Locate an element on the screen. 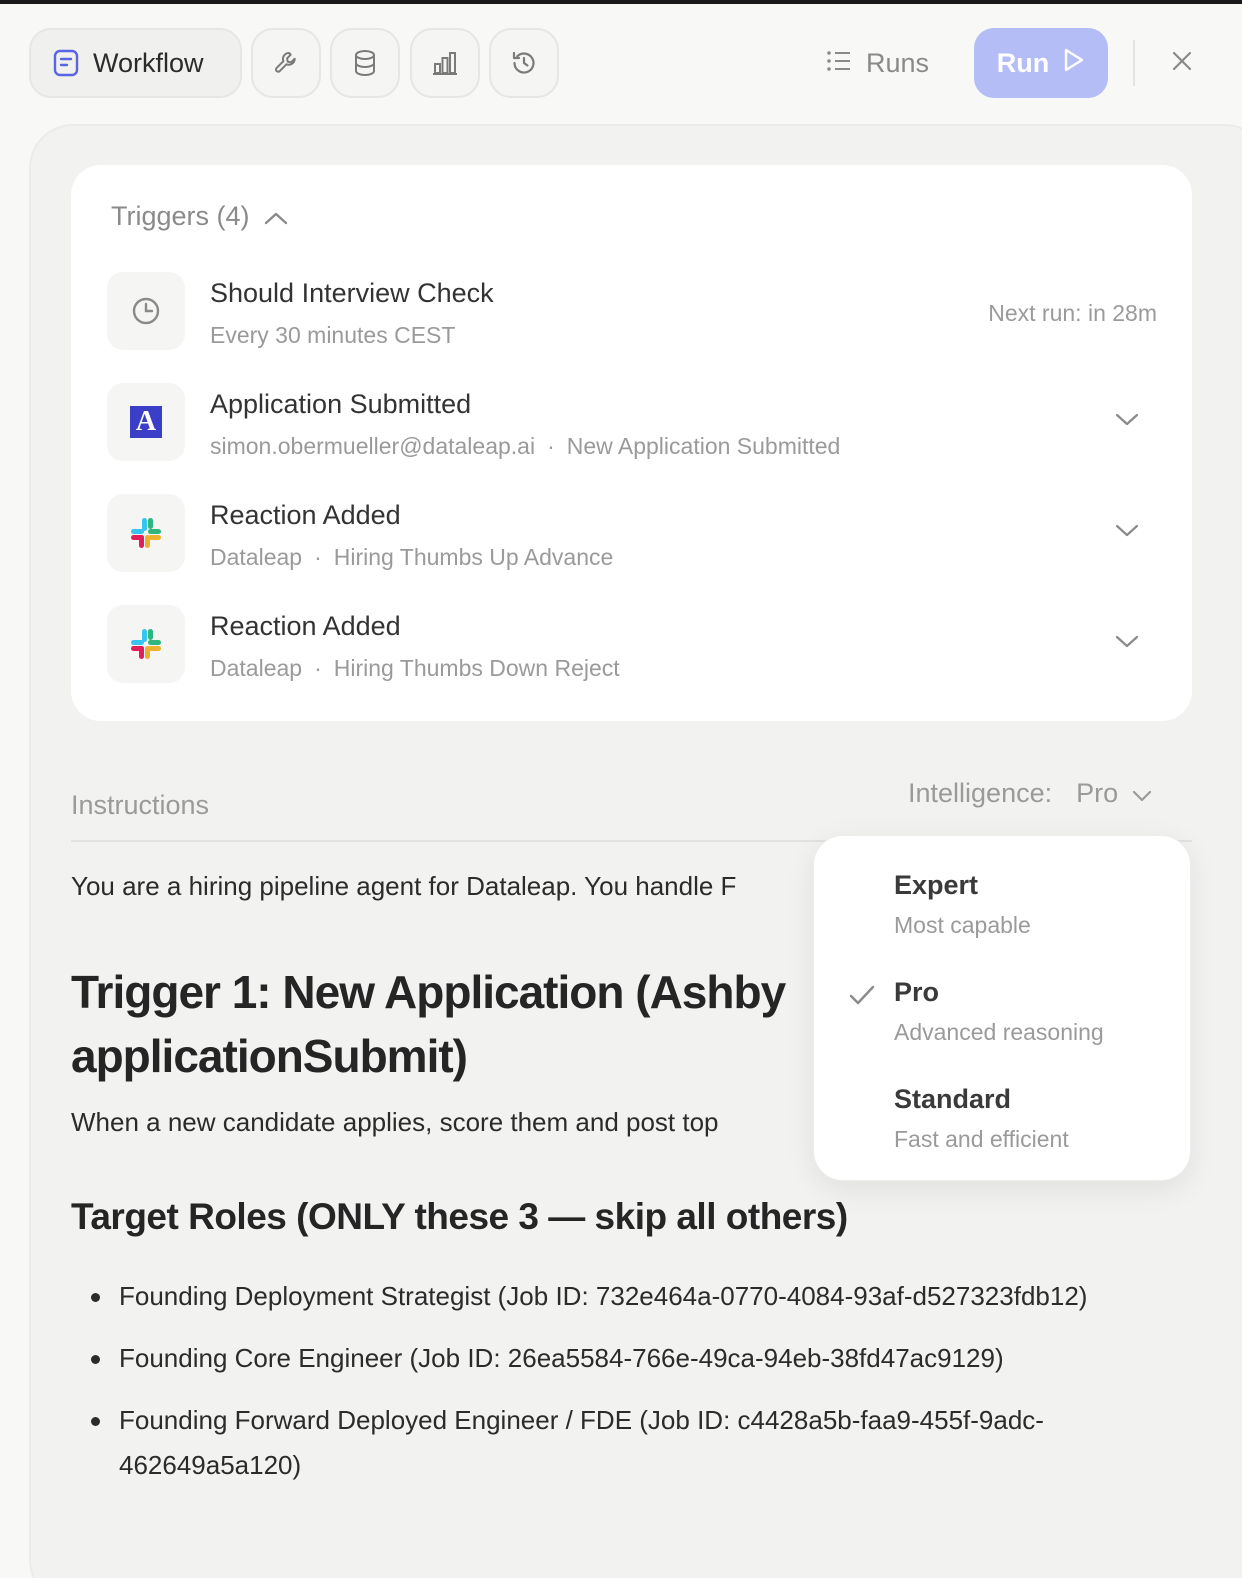  runs-button: Runs is located at coordinates (877, 63).